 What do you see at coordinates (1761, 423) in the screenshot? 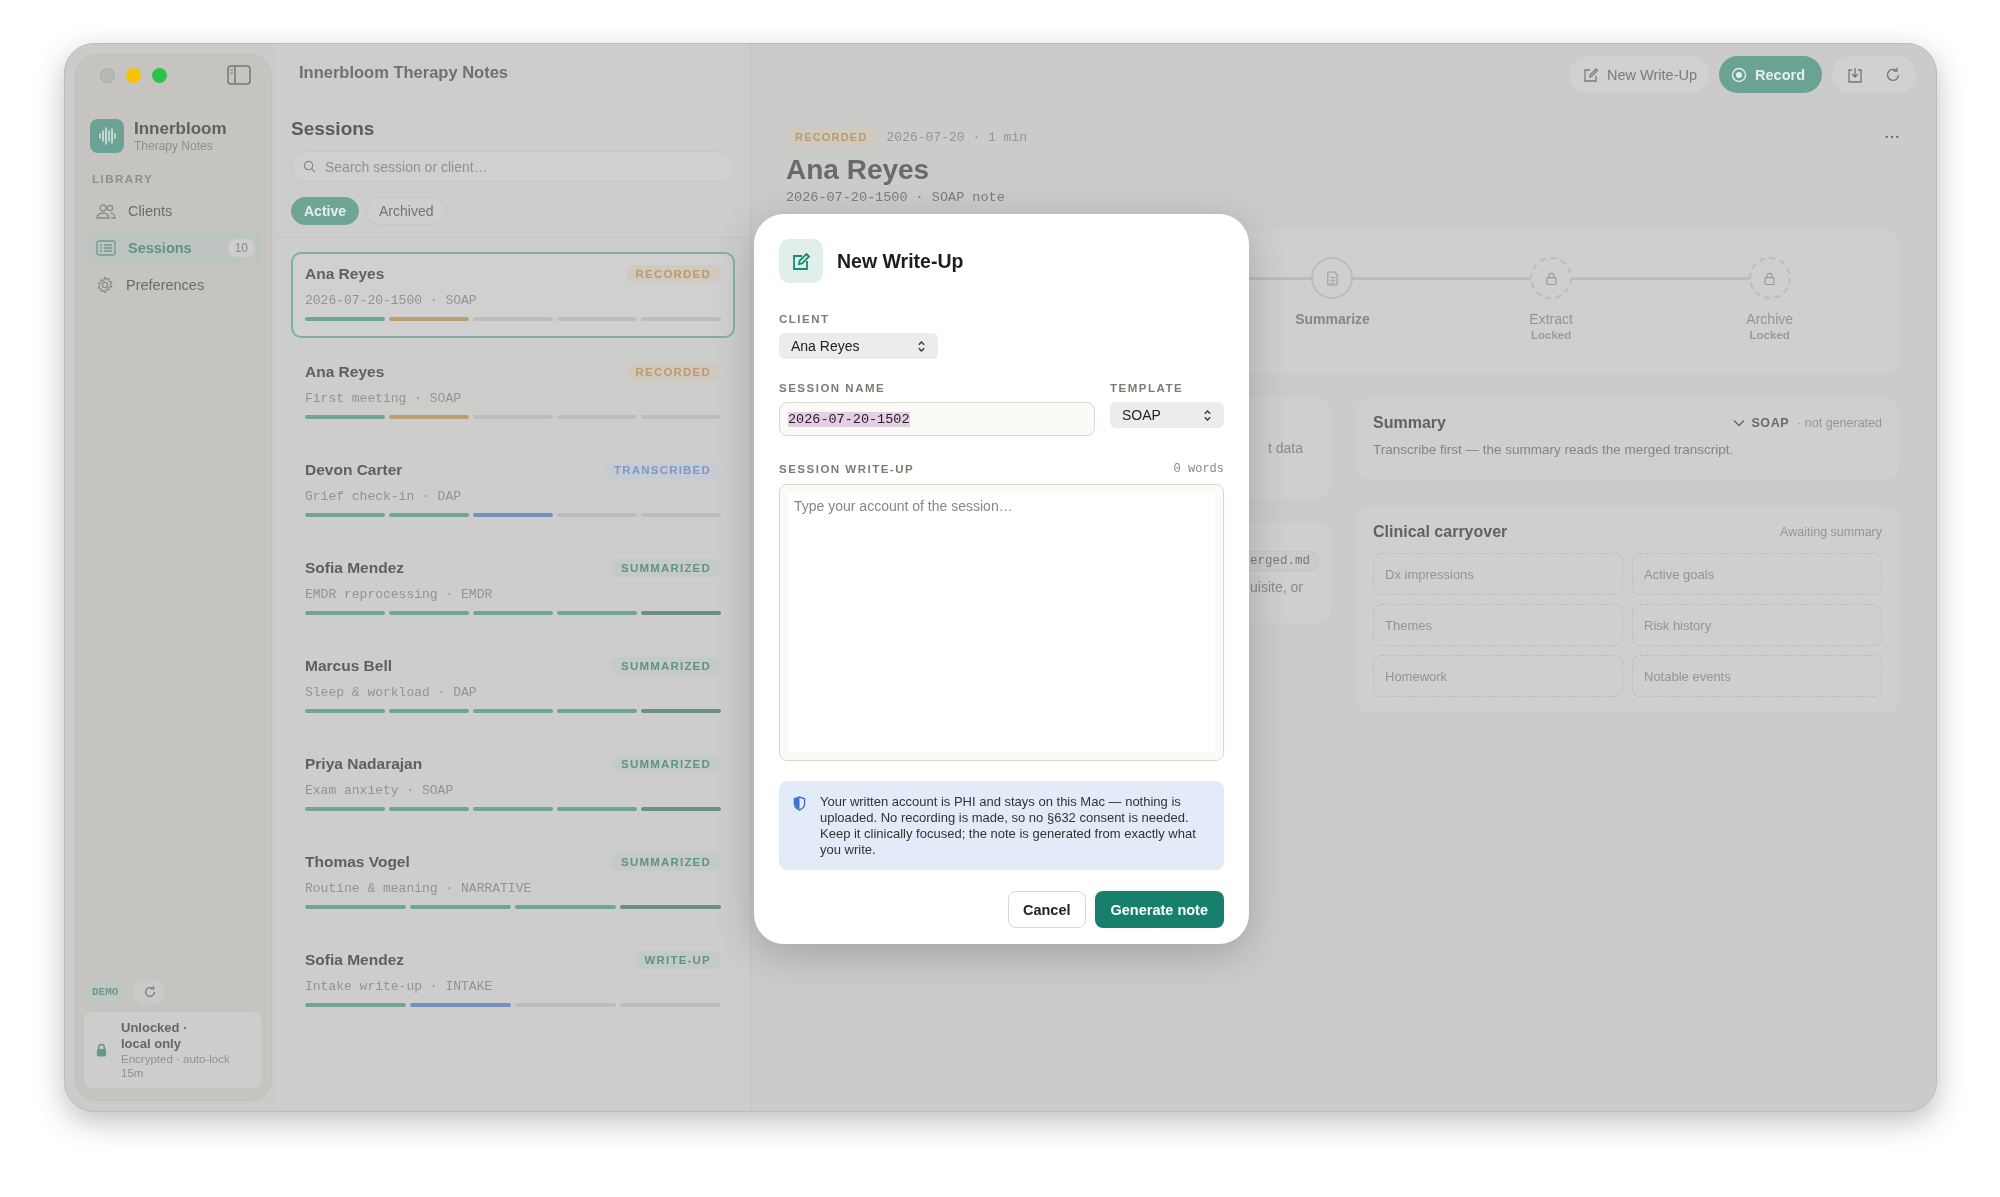
I see `template-dropdown: SOAP` at bounding box center [1761, 423].